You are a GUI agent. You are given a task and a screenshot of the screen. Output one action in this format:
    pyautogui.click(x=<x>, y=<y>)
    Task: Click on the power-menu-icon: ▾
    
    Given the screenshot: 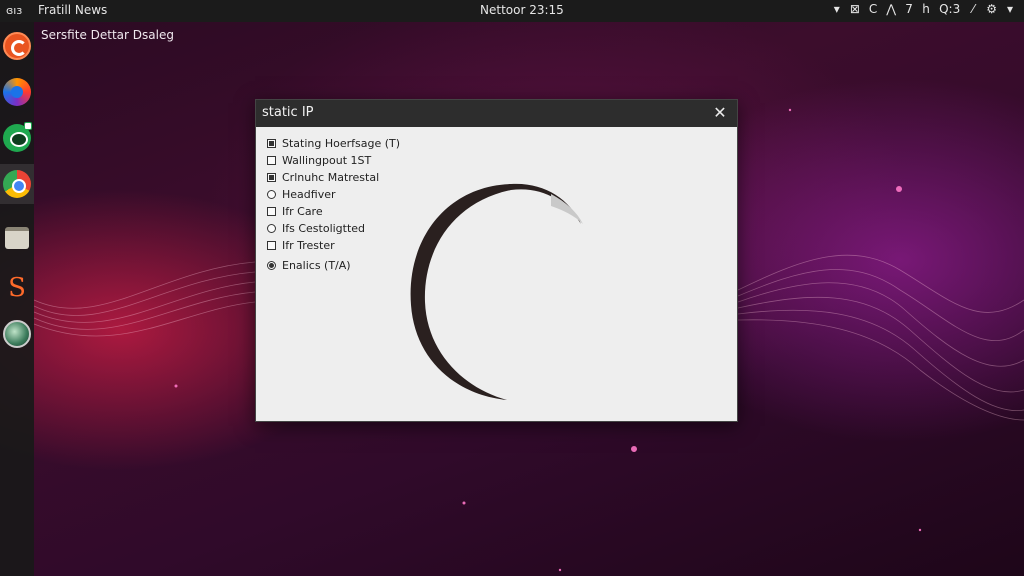 What is the action you would take?
    pyautogui.click(x=1010, y=9)
    